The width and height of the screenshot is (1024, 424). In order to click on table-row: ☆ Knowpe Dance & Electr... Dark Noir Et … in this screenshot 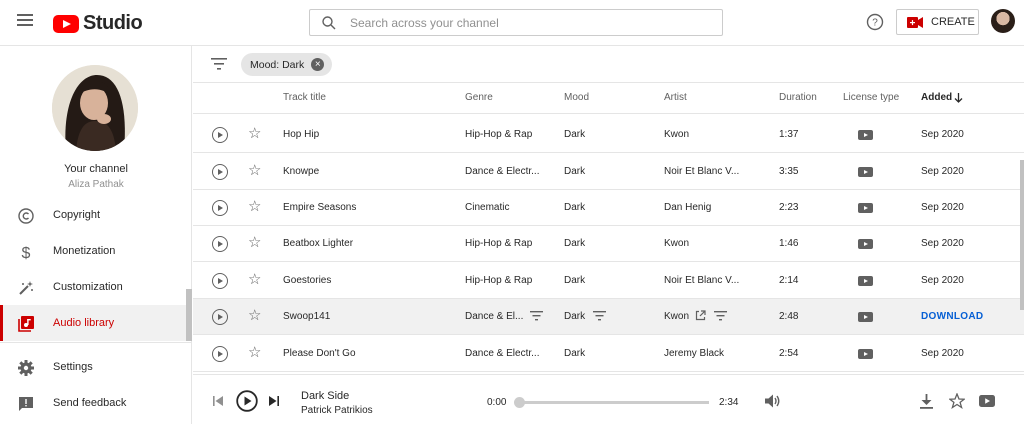, I will do `click(608, 172)`.